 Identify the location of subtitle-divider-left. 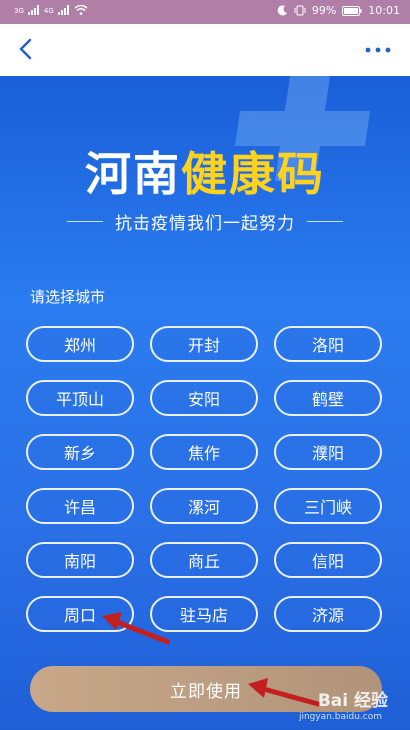
(85, 221).